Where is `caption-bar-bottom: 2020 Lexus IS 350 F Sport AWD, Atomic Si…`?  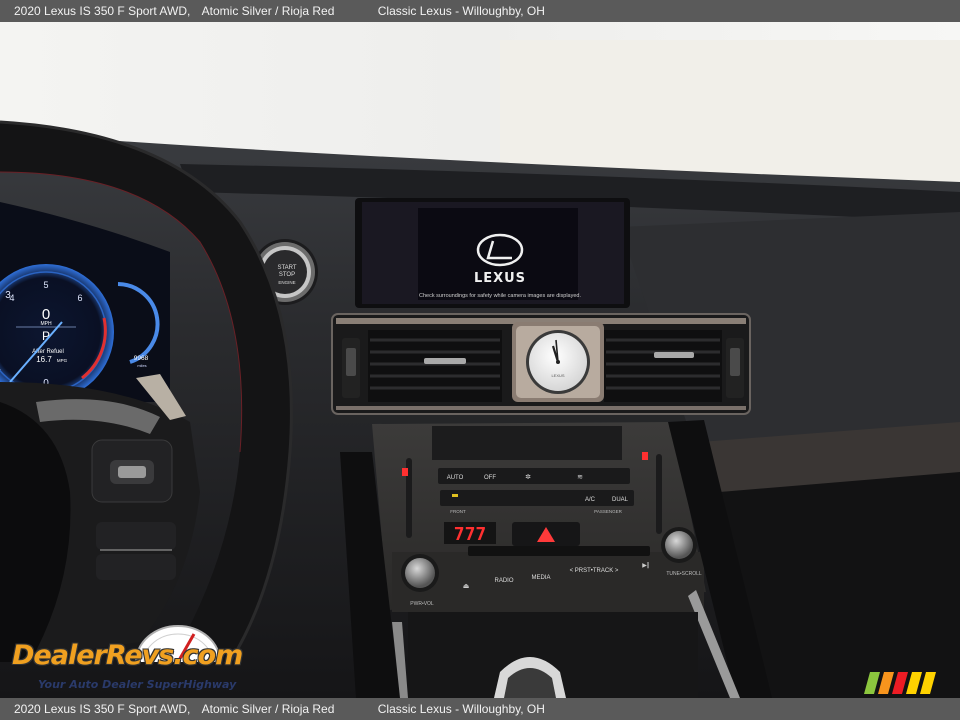 caption-bar-bottom: 2020 Lexus IS 350 F Sport AWD, Atomic Si… is located at coordinates (480, 709).